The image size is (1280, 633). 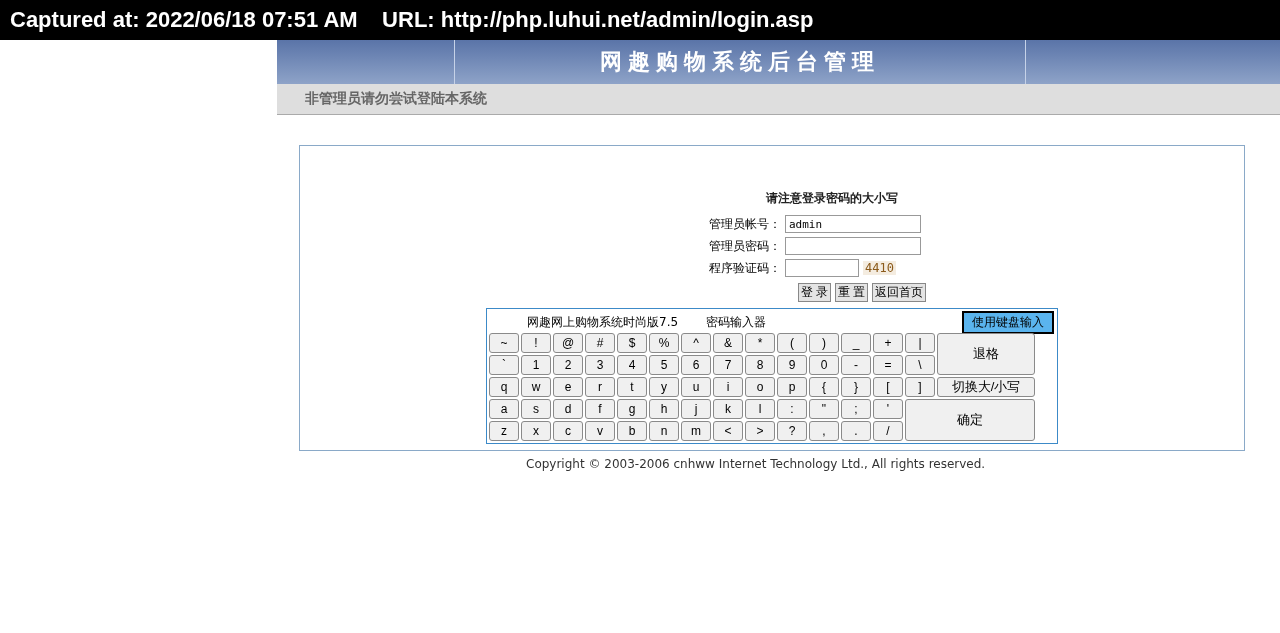 I want to click on keyboard-key: 2, so click(x=568, y=365).